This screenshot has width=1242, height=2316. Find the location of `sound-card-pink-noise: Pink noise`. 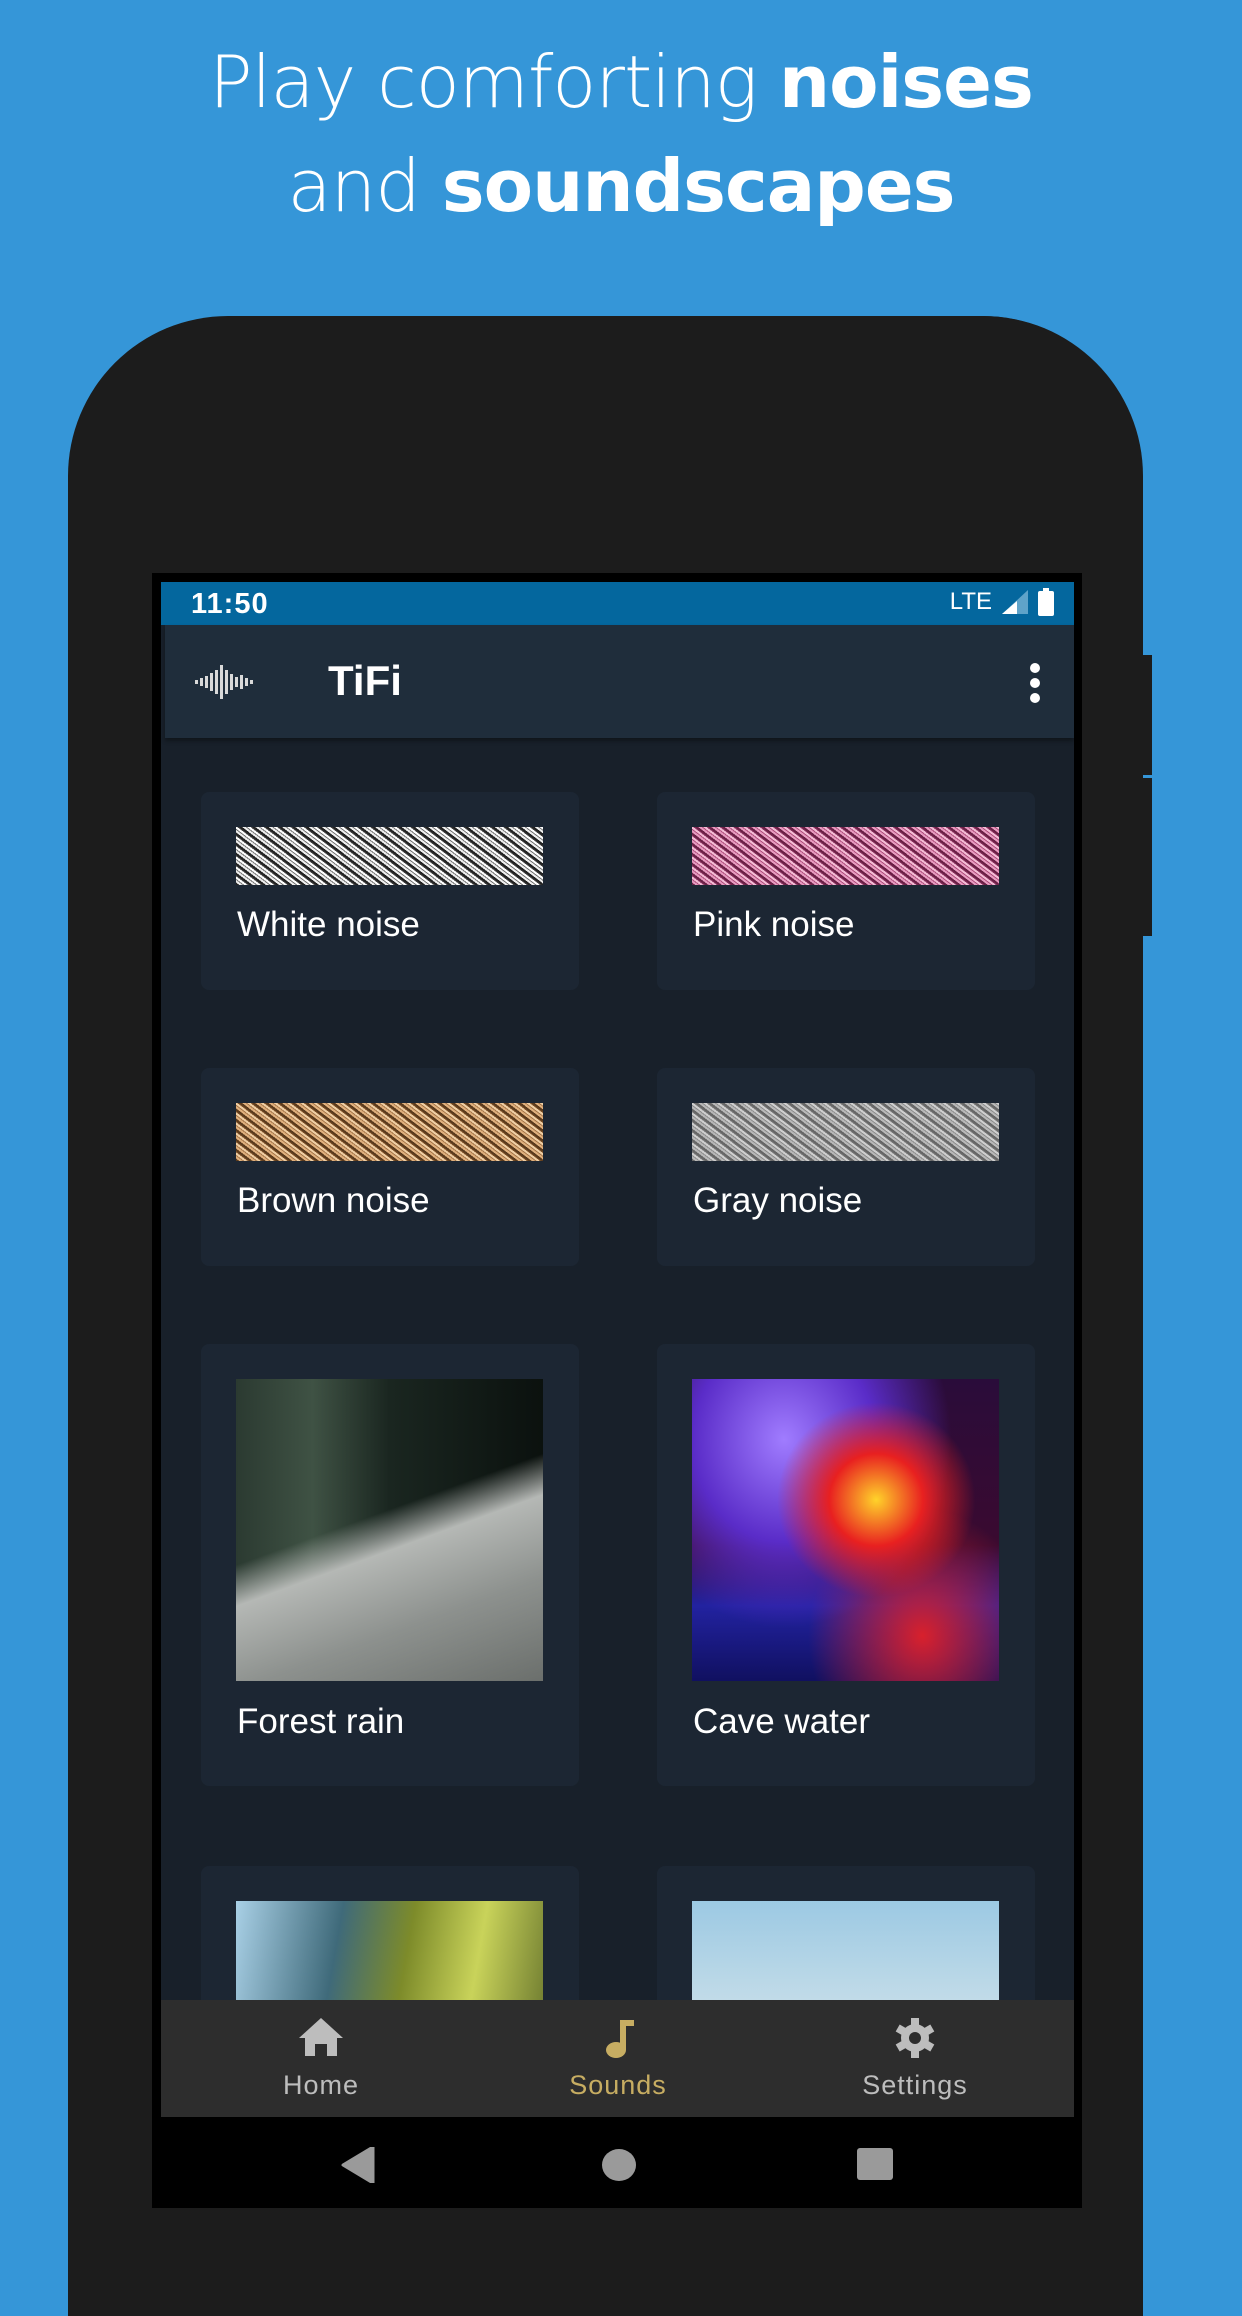

sound-card-pink-noise: Pink noise is located at coordinates (846, 891).